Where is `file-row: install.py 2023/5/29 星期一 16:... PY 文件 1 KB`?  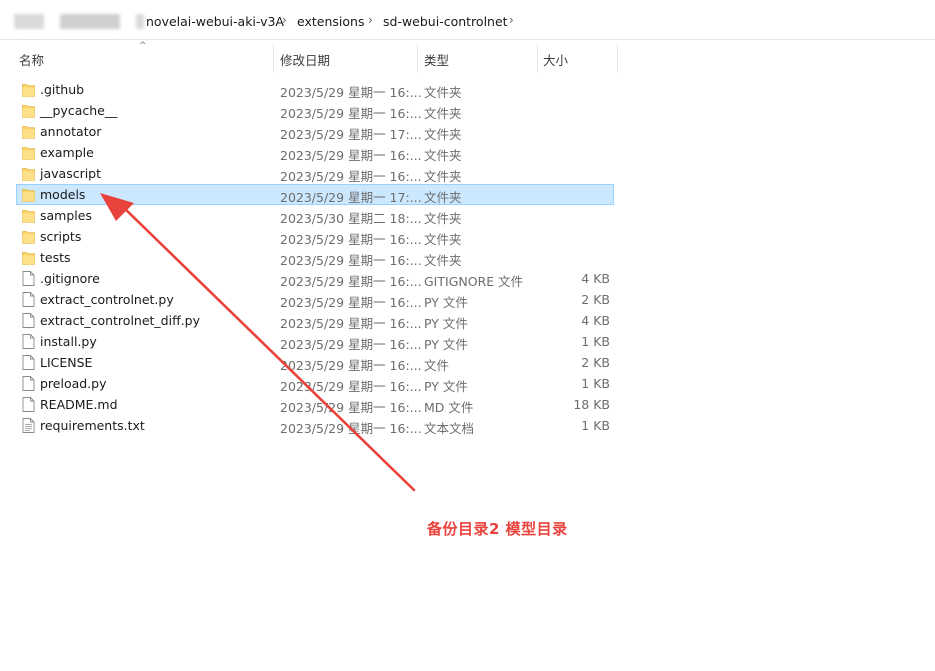 file-row: install.py 2023/5/29 星期一 16:... PY 文件 1 KB is located at coordinates (315, 341).